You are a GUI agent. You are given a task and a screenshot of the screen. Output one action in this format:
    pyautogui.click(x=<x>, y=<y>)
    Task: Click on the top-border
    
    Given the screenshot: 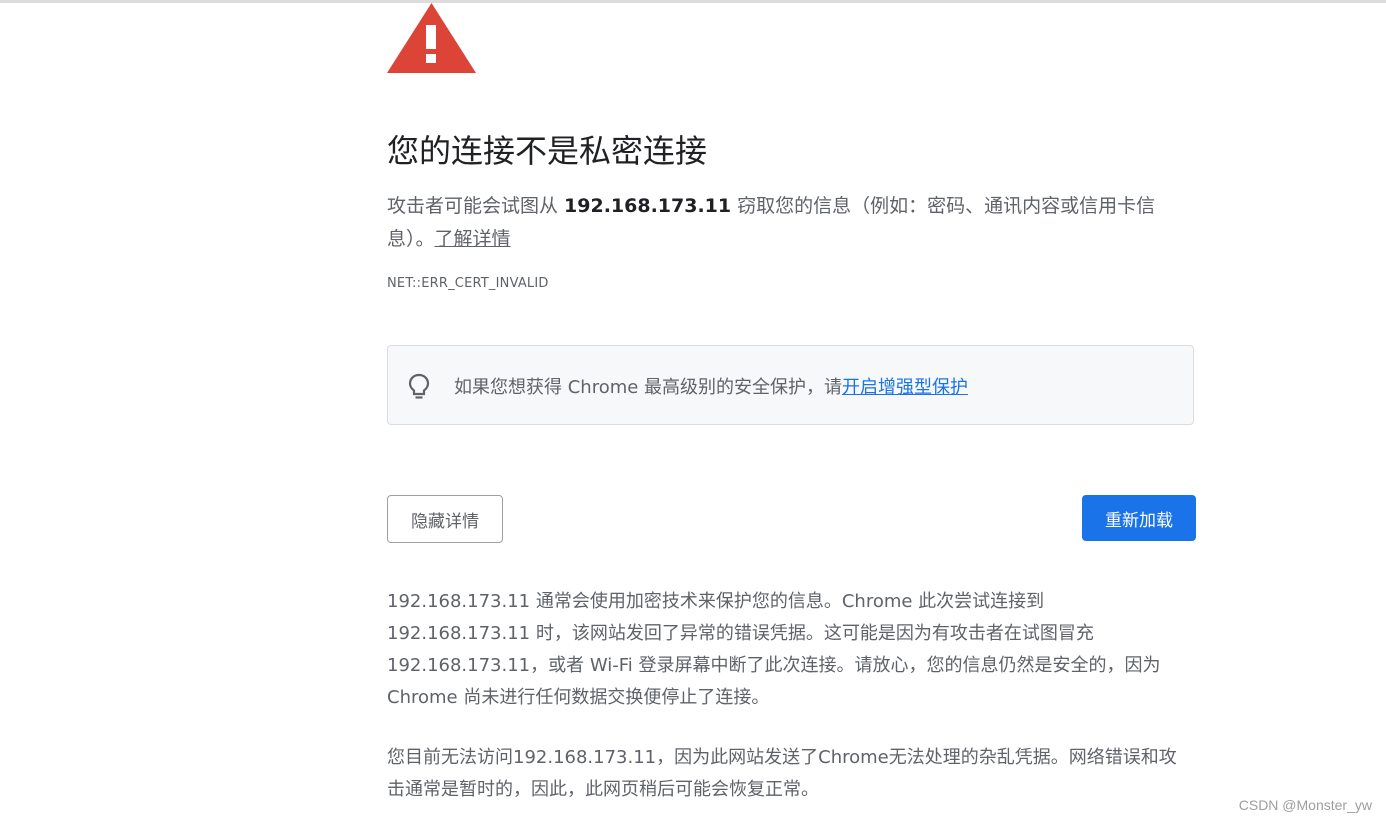 What is the action you would take?
    pyautogui.click(x=693, y=1)
    